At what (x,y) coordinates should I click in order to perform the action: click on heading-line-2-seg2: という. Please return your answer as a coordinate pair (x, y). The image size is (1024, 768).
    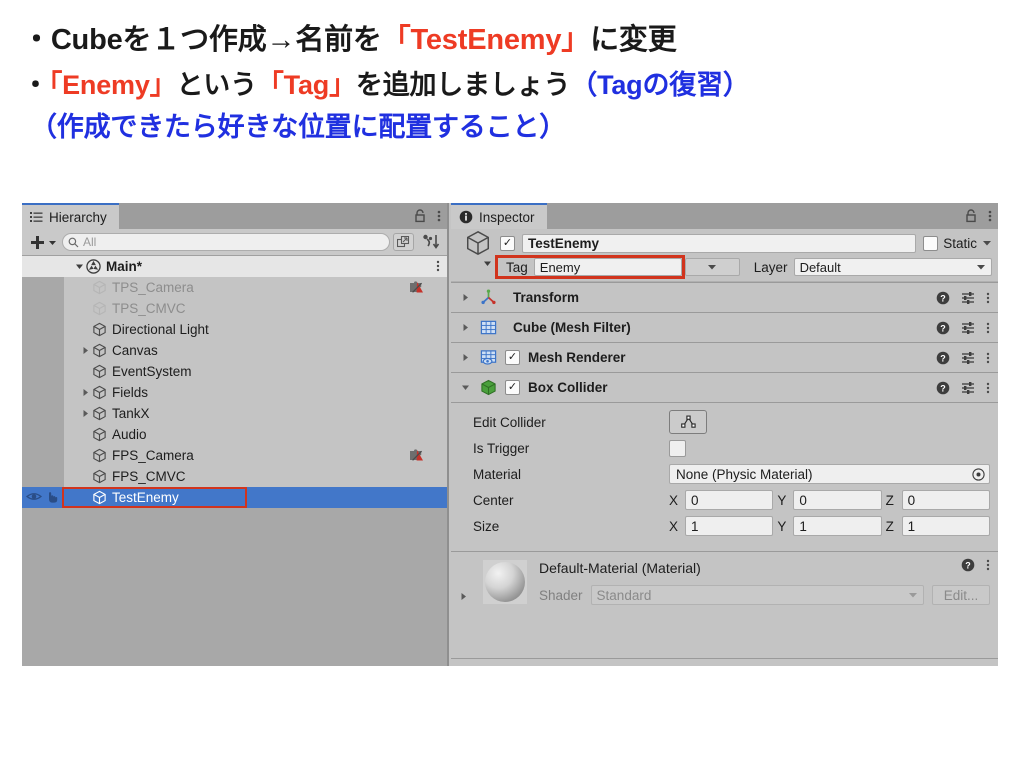
    Looking at the image, I should click on (216, 85).